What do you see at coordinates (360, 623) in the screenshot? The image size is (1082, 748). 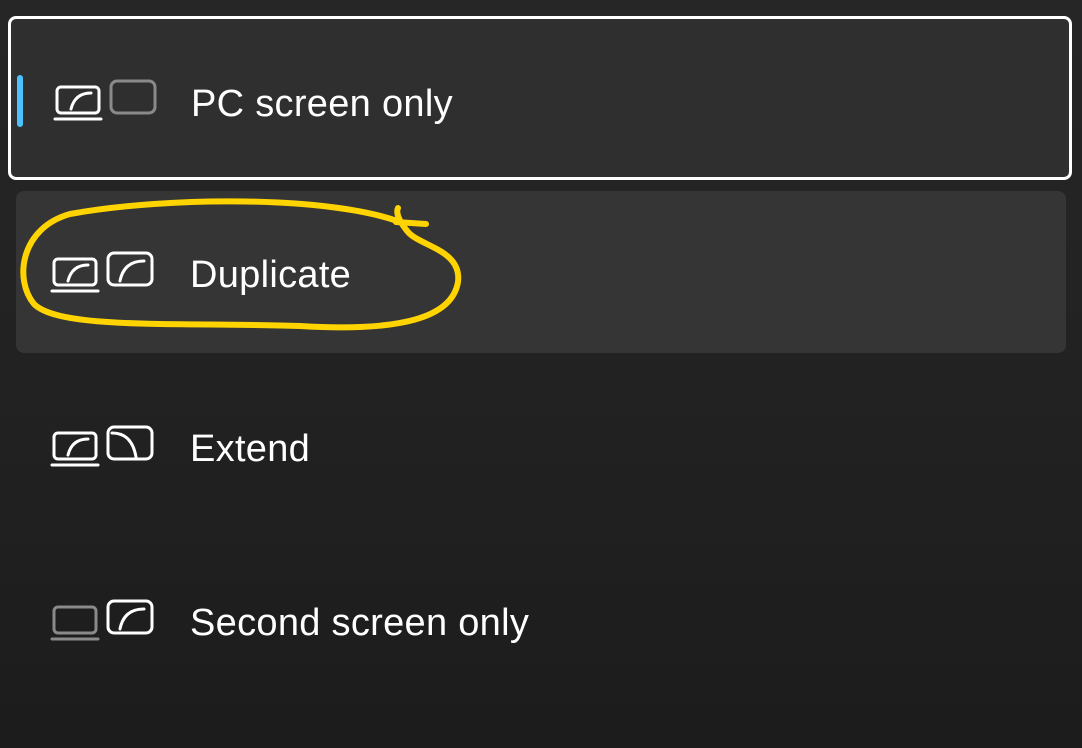 I see `option-label: Second screen only` at bounding box center [360, 623].